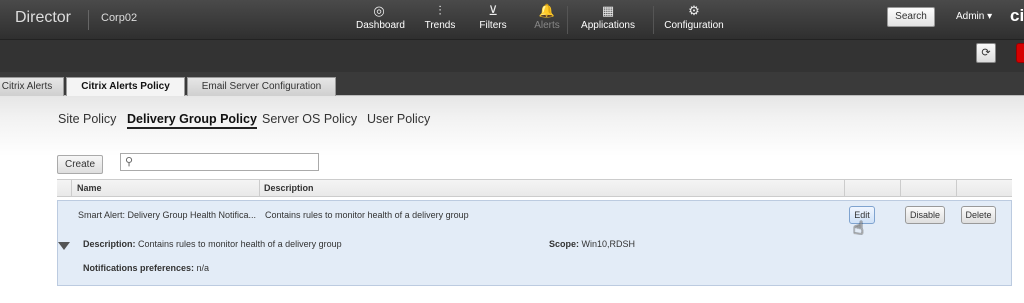 This screenshot has height=303, width=1024. I want to click on nav-filters: ⊻ Filters, so click(493, 20).